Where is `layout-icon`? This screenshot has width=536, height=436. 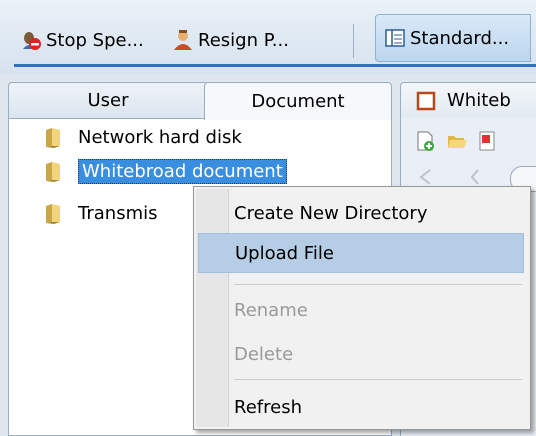 layout-icon is located at coordinates (395, 38).